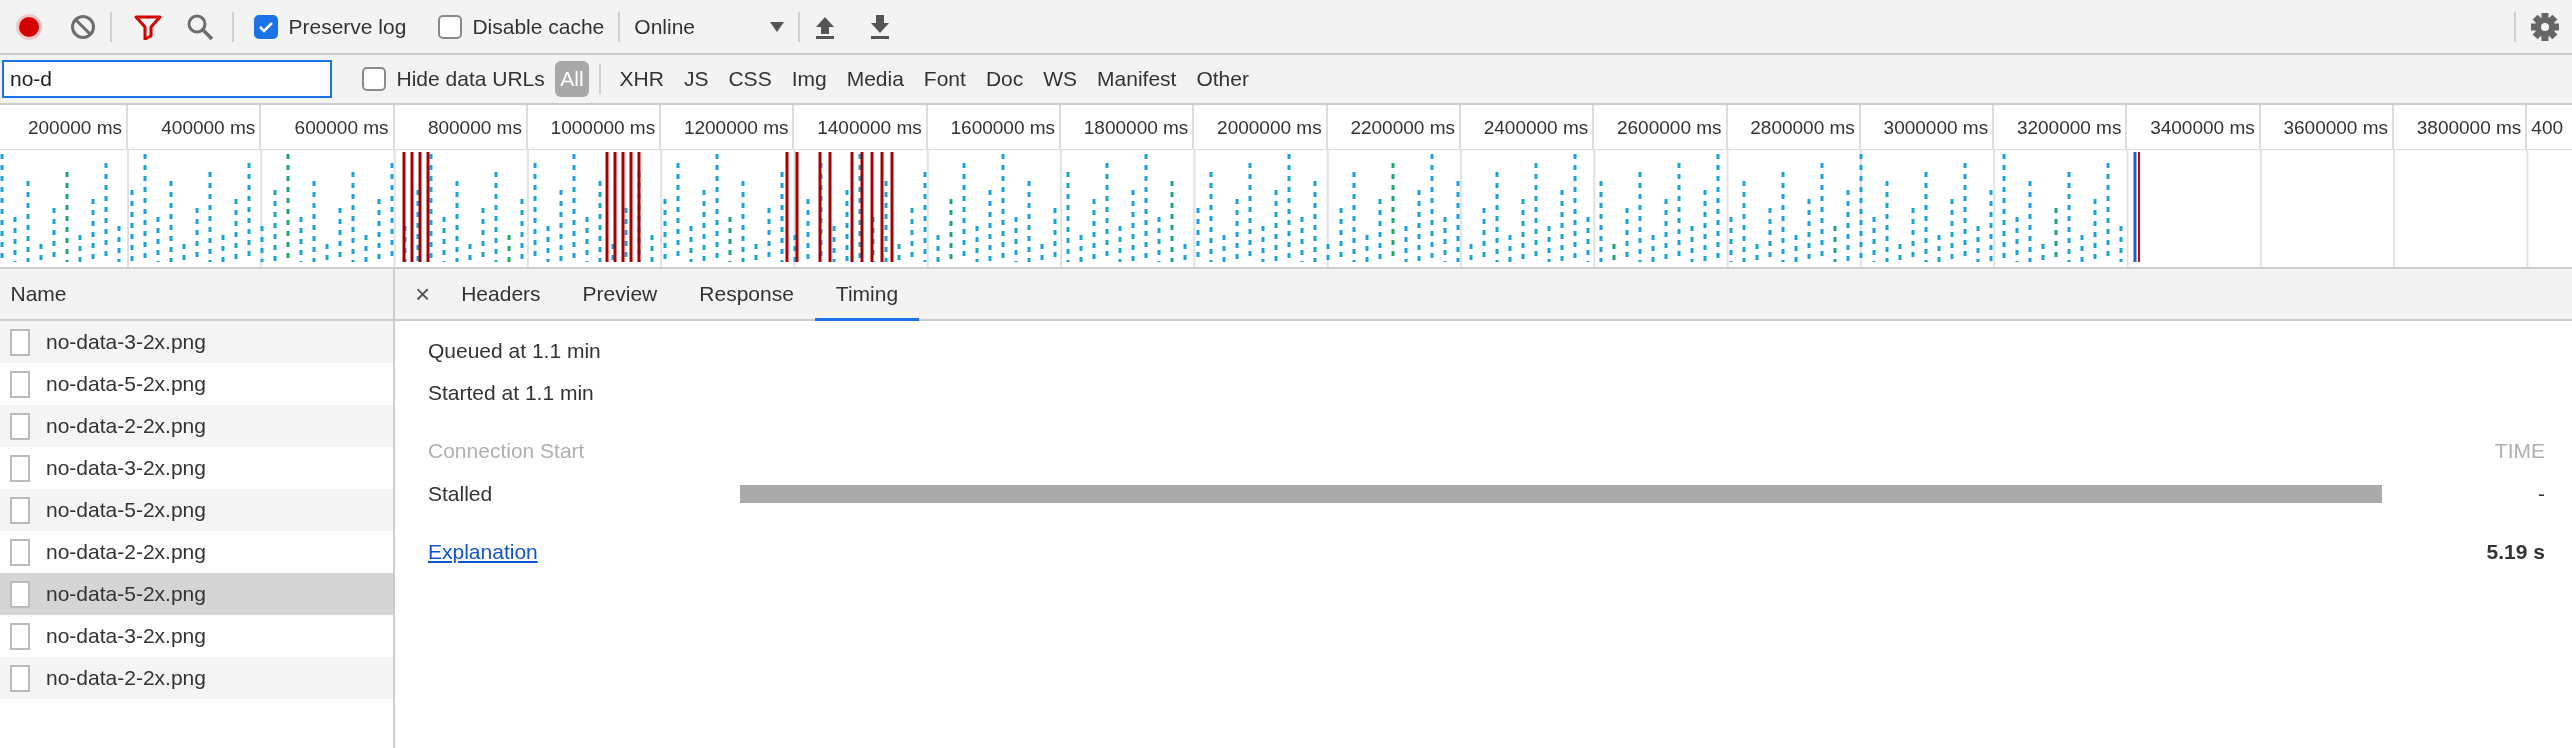  I want to click on timeline-tick-label: 2200000 ms, so click(1402, 127).